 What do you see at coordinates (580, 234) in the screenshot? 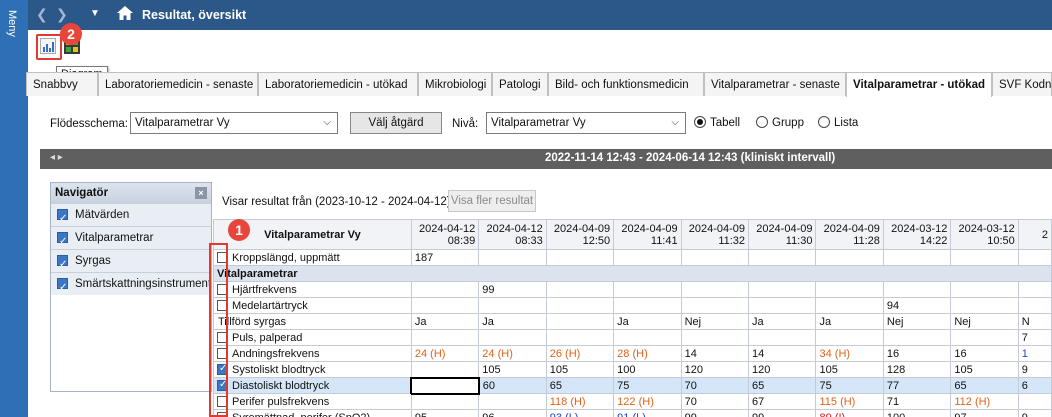
I see `column-header-date: 2024-04-09 12:50` at bounding box center [580, 234].